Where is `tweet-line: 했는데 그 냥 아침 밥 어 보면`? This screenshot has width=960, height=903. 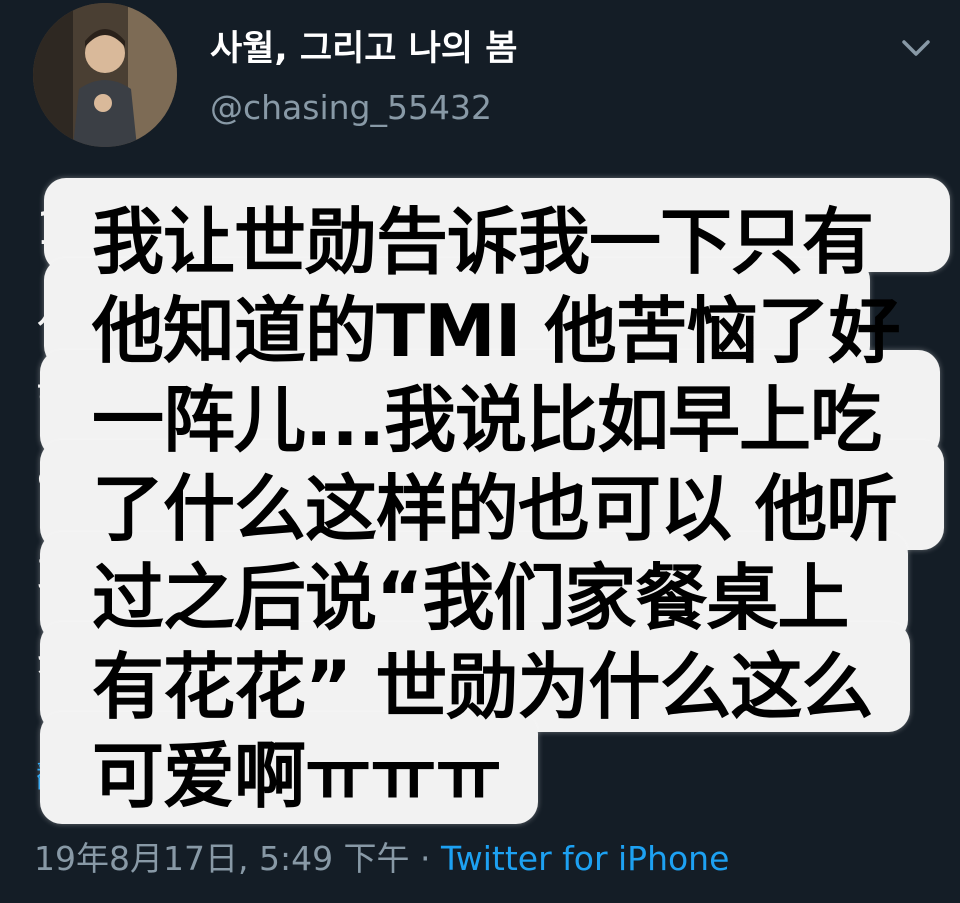
tweet-line: 했는데 그 냥 아침 밥 어 보면 is located at coordinates (313, 402).